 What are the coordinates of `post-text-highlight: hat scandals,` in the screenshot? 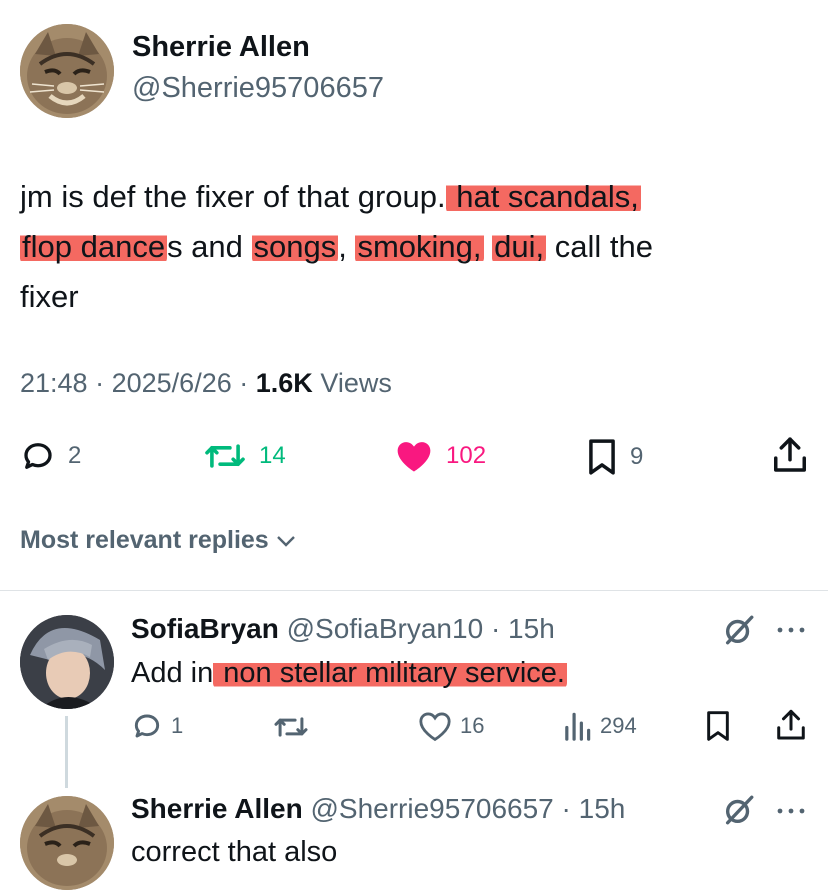 It's located at (543, 196).